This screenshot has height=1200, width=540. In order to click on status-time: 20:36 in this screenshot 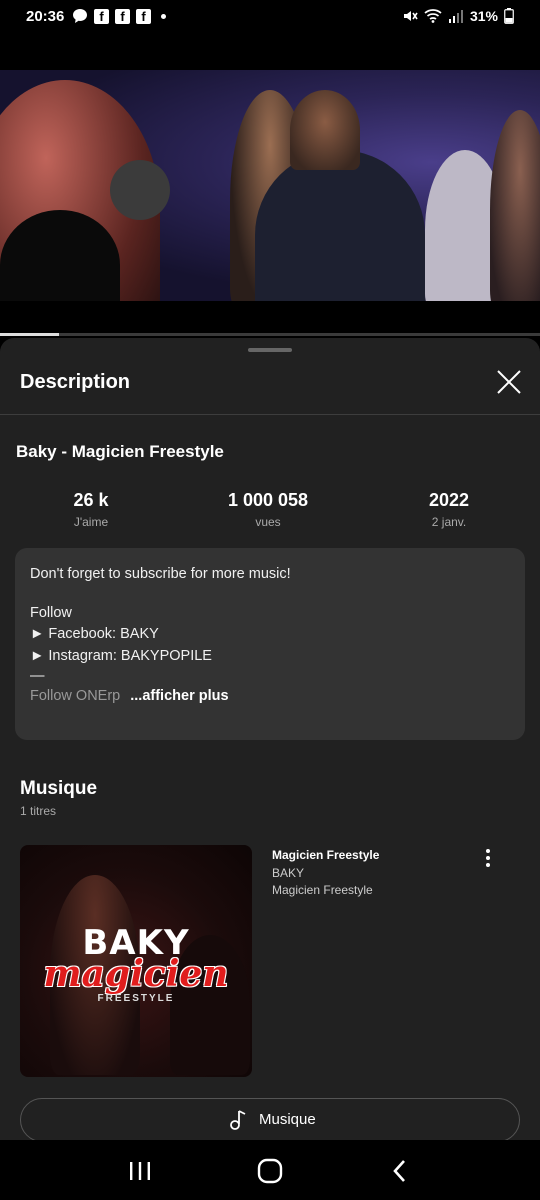, I will do `click(45, 16)`.